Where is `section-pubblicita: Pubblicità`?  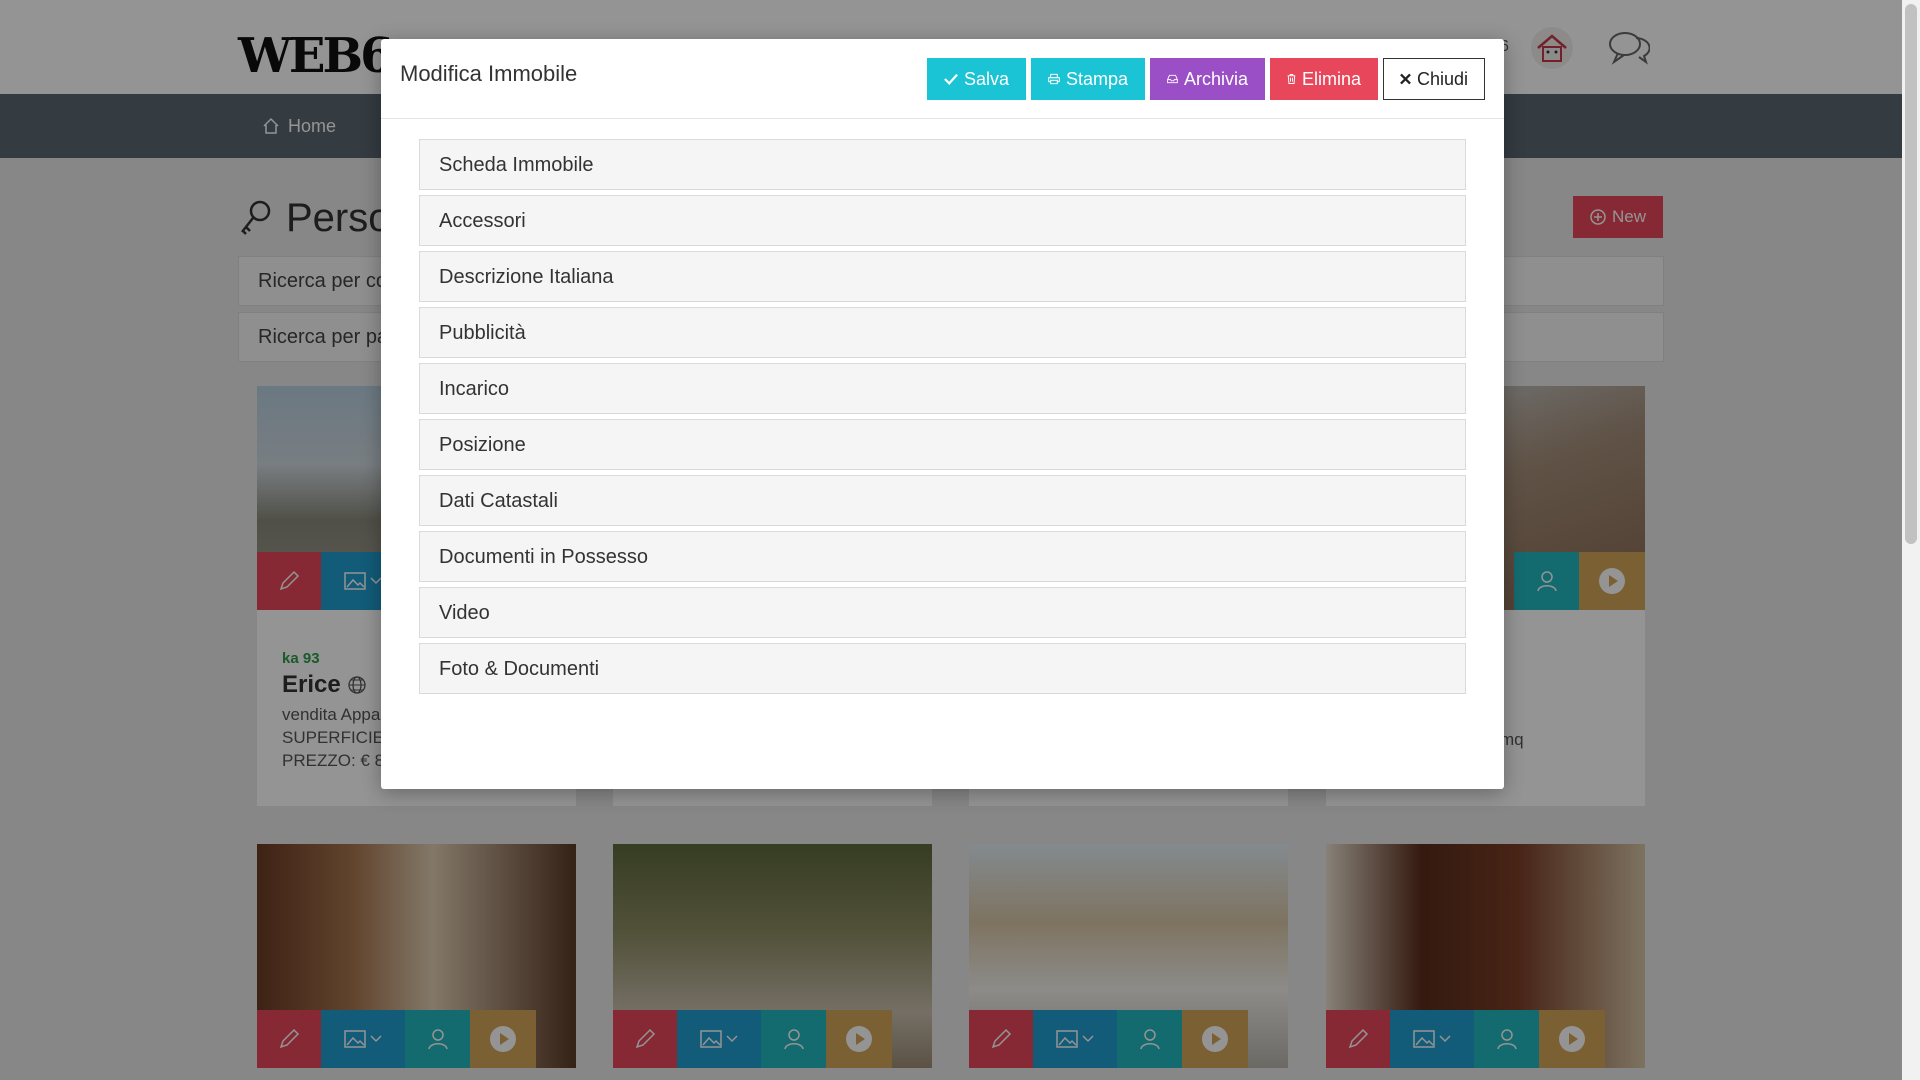 section-pubblicita: Pubblicità is located at coordinates (942, 332).